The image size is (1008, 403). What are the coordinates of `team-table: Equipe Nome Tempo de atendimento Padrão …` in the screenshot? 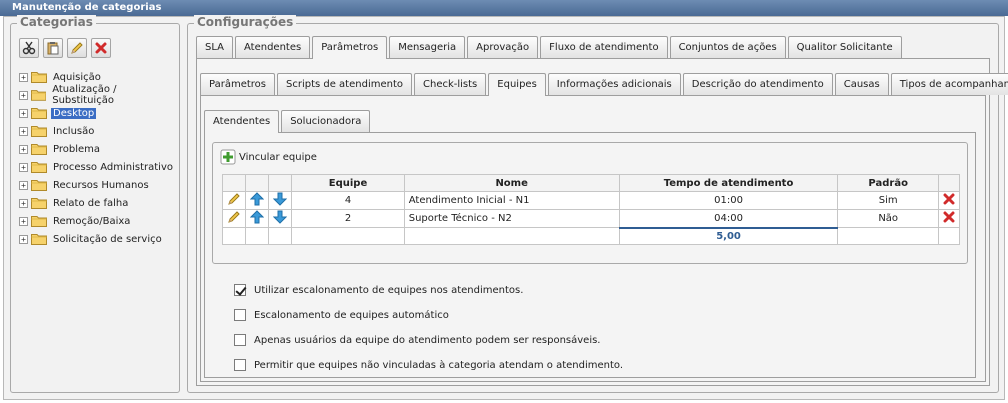 It's located at (591, 209).